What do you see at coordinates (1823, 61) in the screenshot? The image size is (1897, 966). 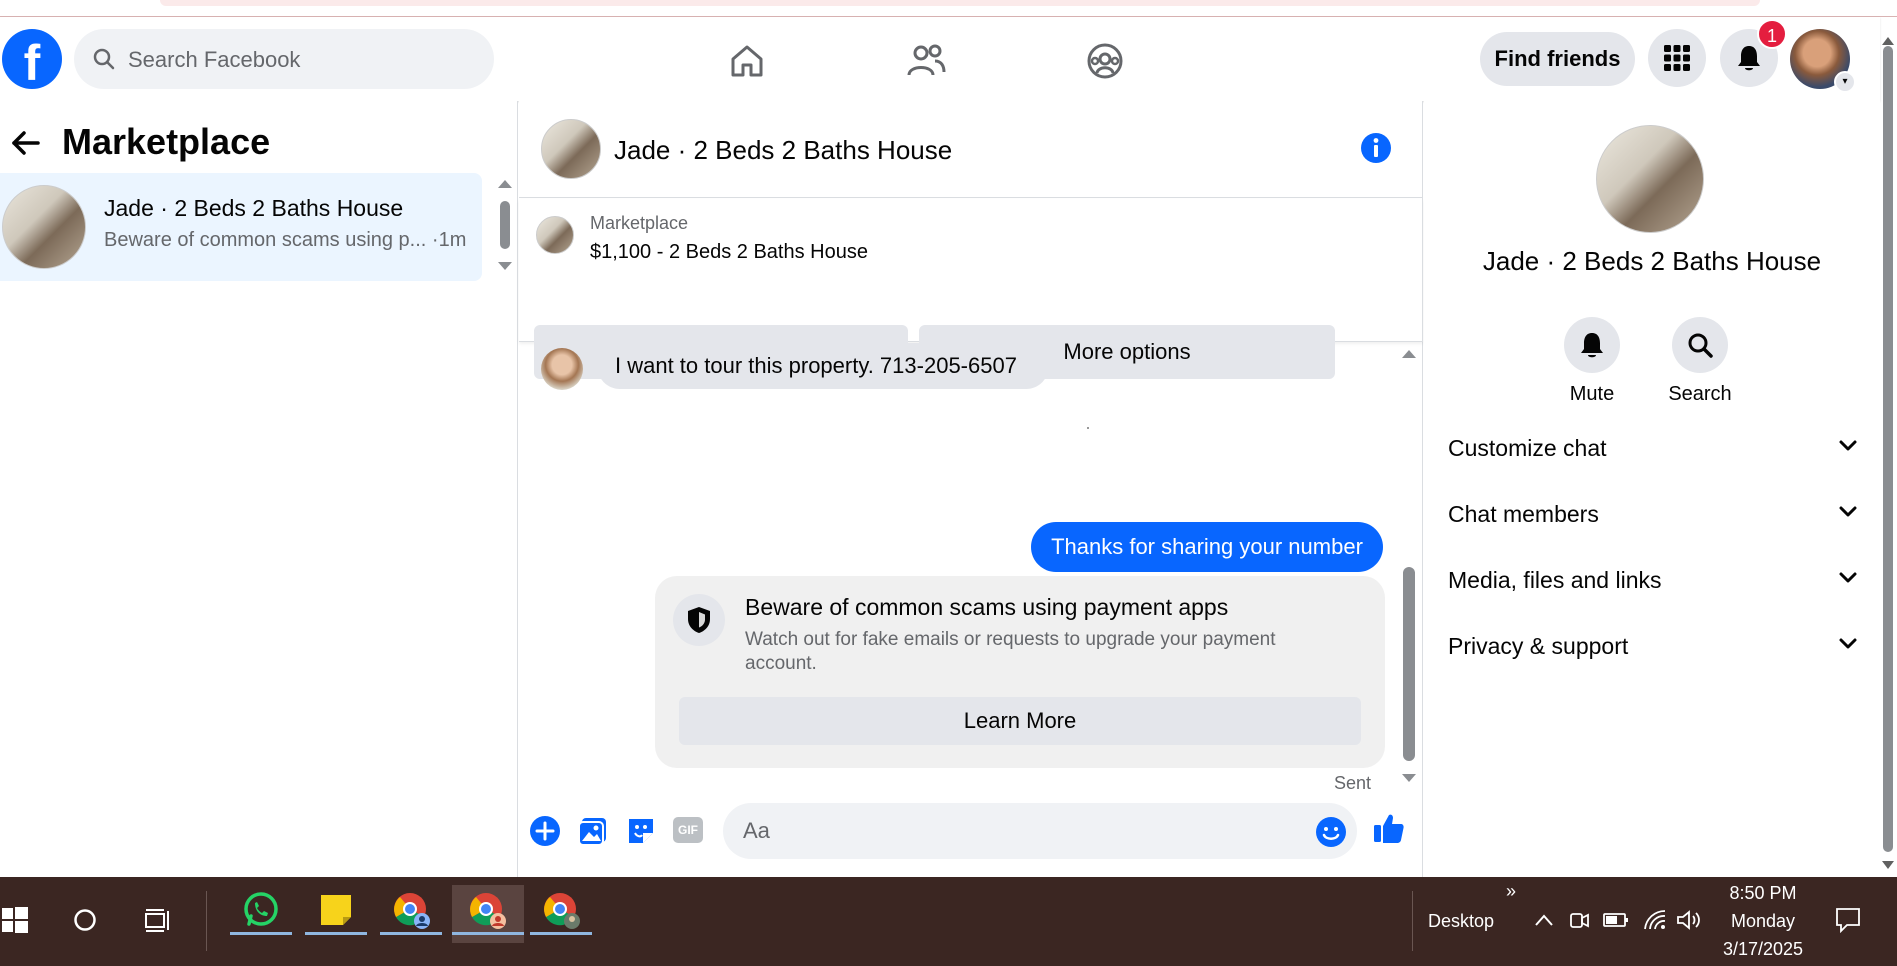 I see `account-avatar: ▾` at bounding box center [1823, 61].